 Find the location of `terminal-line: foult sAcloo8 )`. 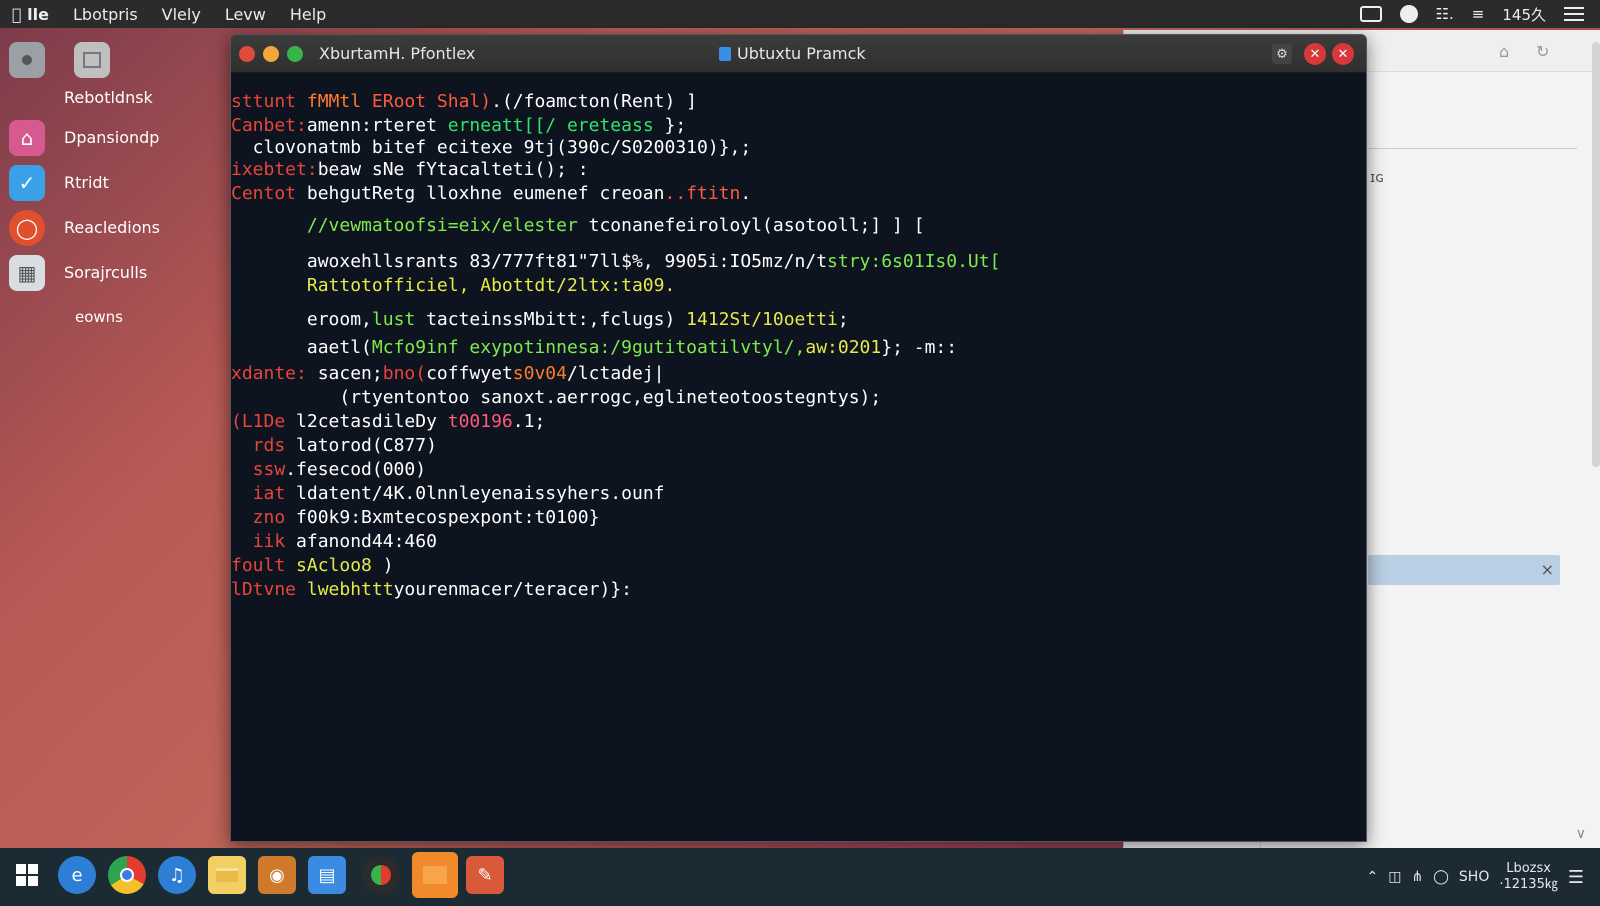

terminal-line: foult sAcloo8 ) is located at coordinates (312, 565).